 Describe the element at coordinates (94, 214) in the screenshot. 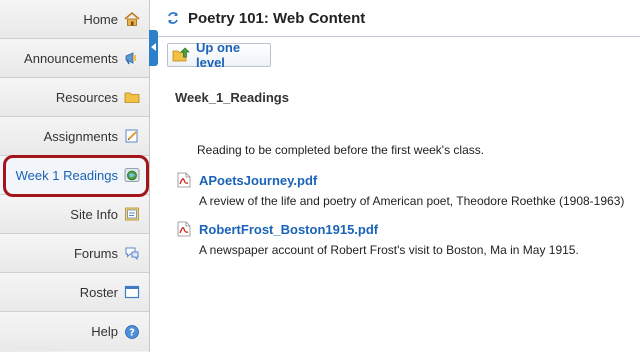

I see `sidebar-item-label: Site Info` at that location.